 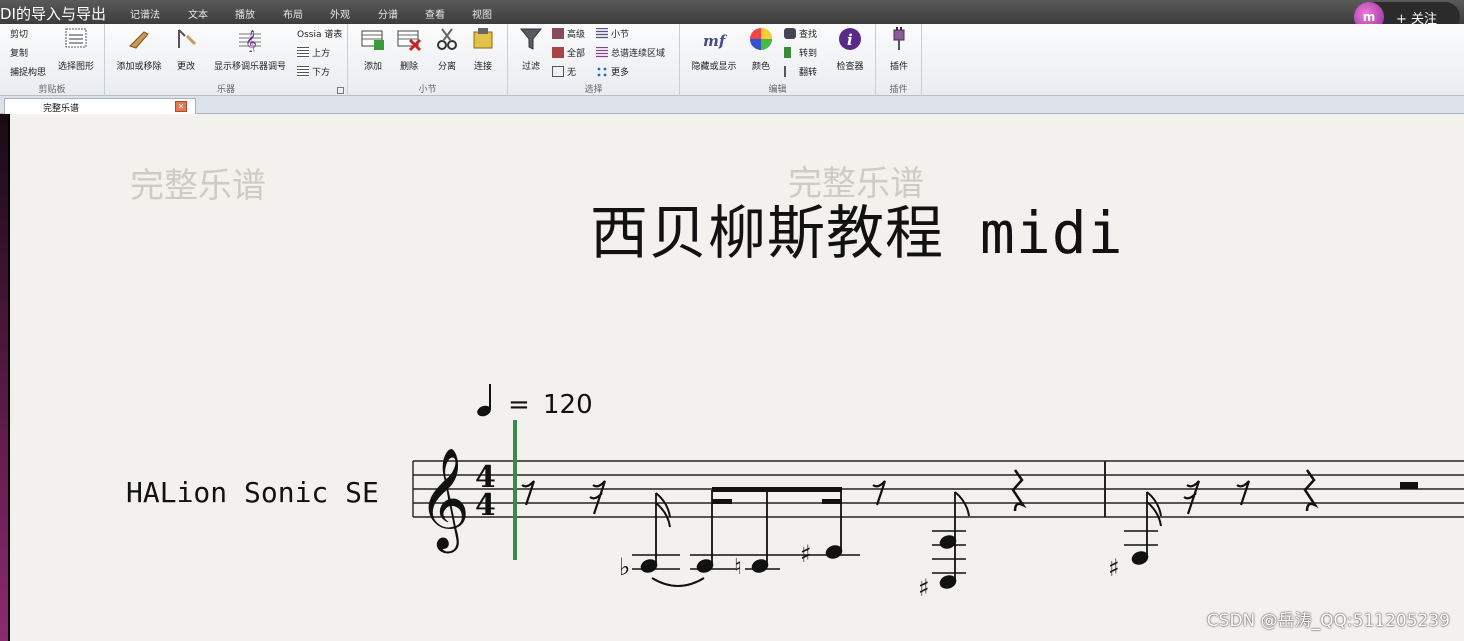 What do you see at coordinates (484, 400) in the screenshot?
I see `quarter-note-tempo-icon` at bounding box center [484, 400].